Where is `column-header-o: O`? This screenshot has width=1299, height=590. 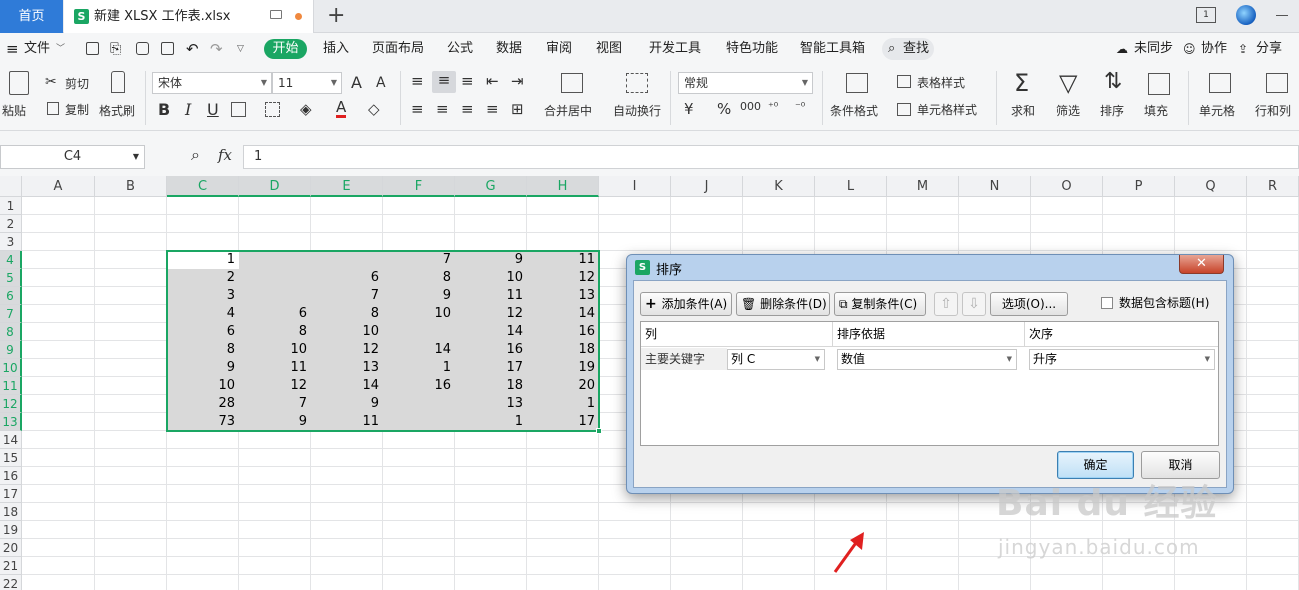
column-header-o: O is located at coordinates (1067, 186).